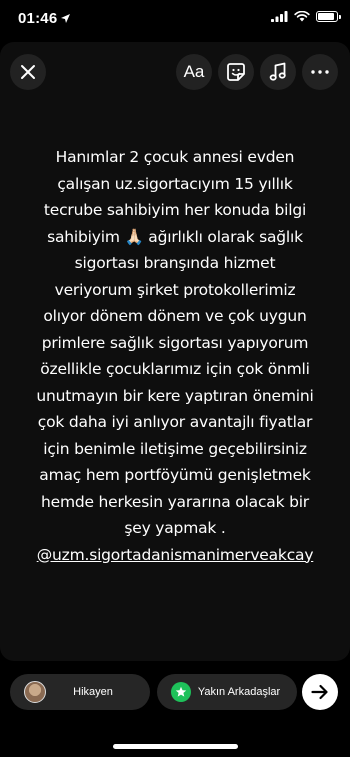 This screenshot has width=350, height=757. What do you see at coordinates (239, 692) in the screenshot?
I see `close-friends-label: Yakın Arkadaşlar` at bounding box center [239, 692].